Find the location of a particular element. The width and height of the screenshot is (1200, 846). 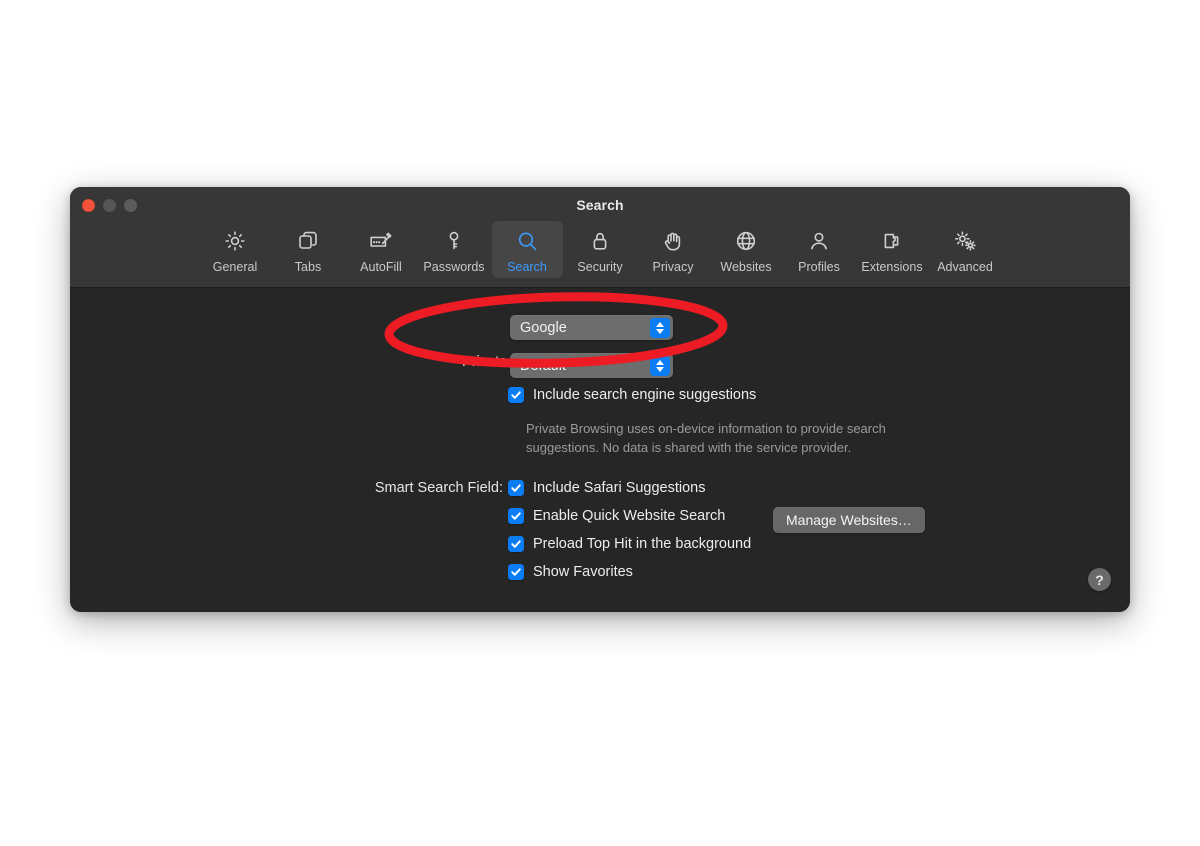

tab-label: Search is located at coordinates (527, 267).